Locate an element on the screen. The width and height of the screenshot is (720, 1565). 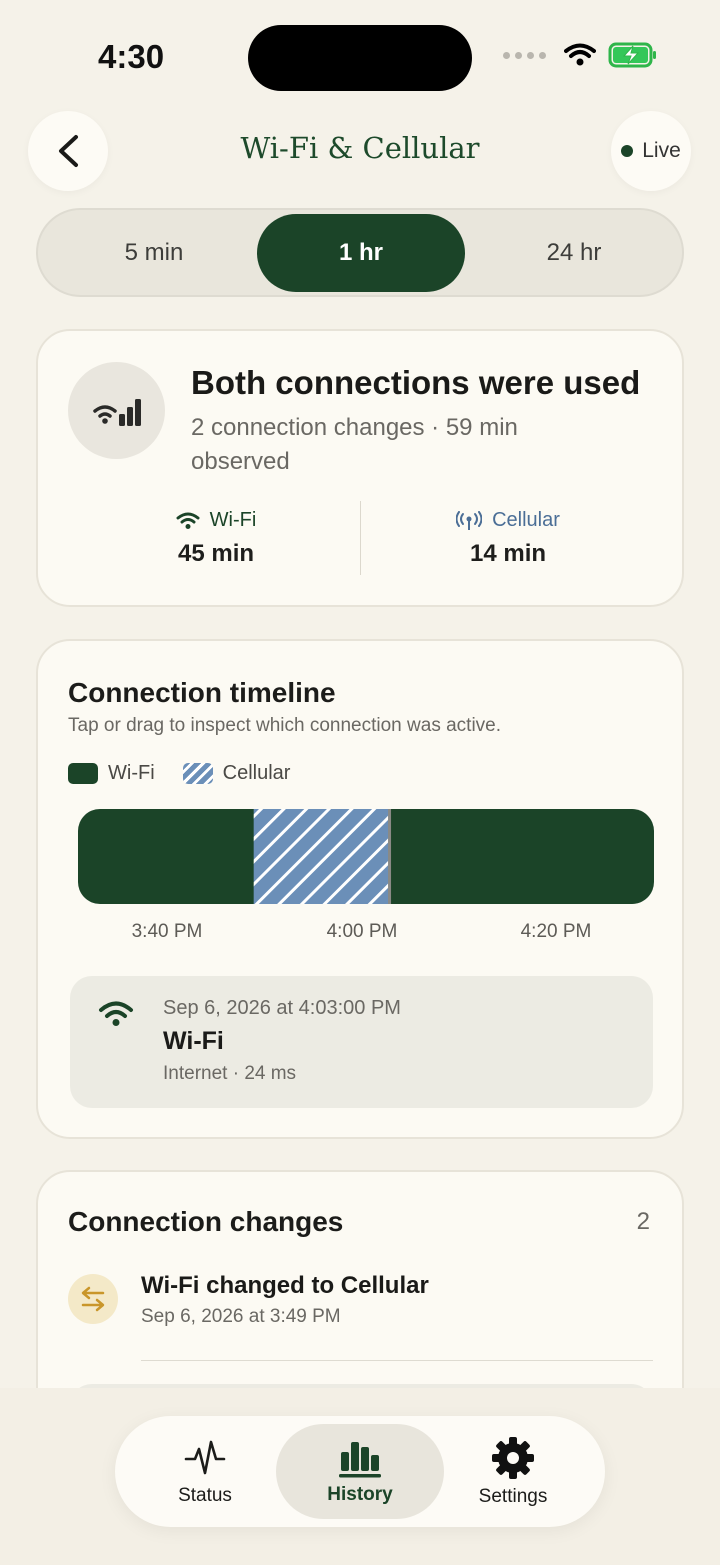
wifi-stat-label: Wi-Fi is located at coordinates (233, 520).